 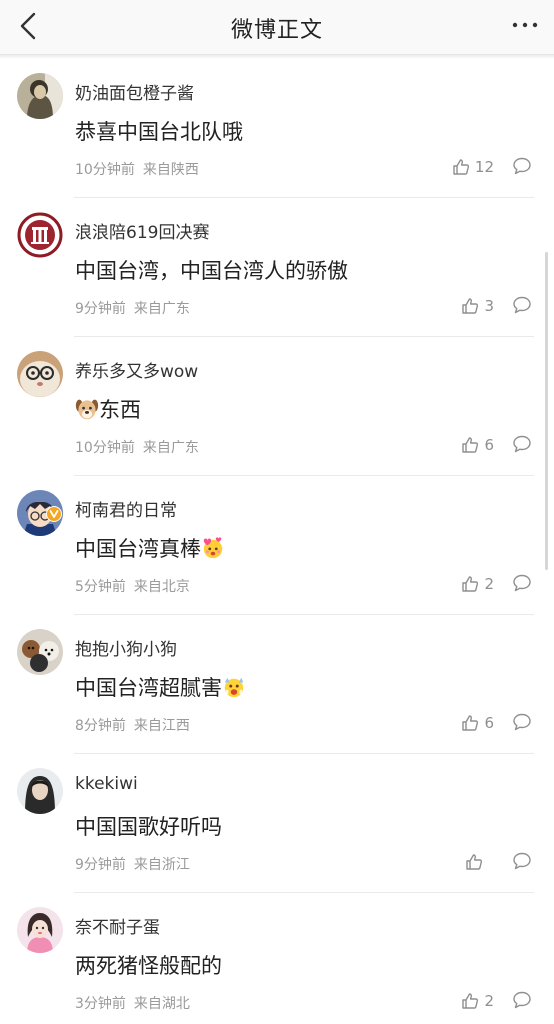 I want to click on comment-text-content: 中国台湾真棒, so click(x=138, y=549).